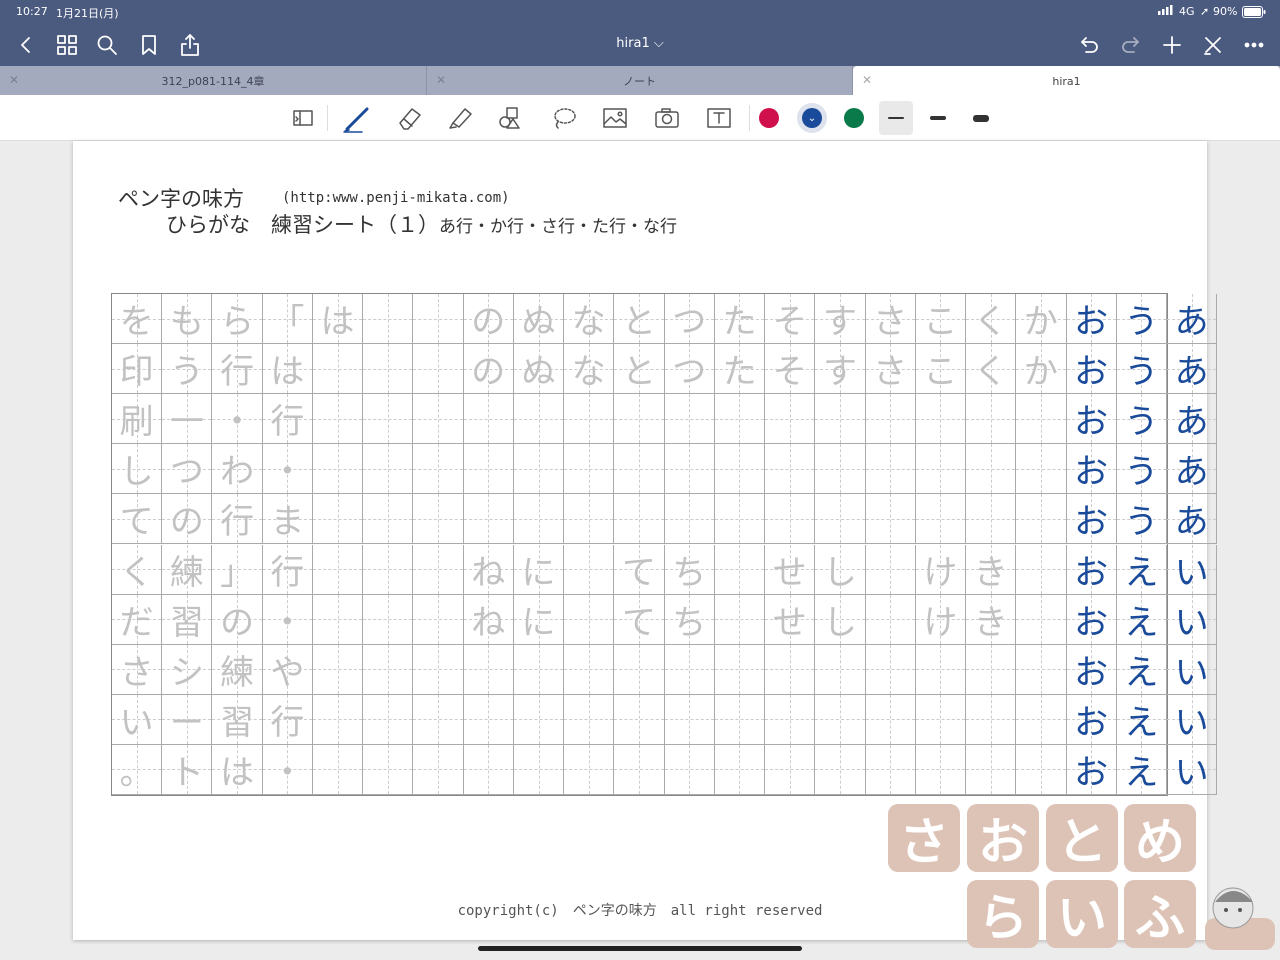  I want to click on read-mode-icon, so click(304, 118).